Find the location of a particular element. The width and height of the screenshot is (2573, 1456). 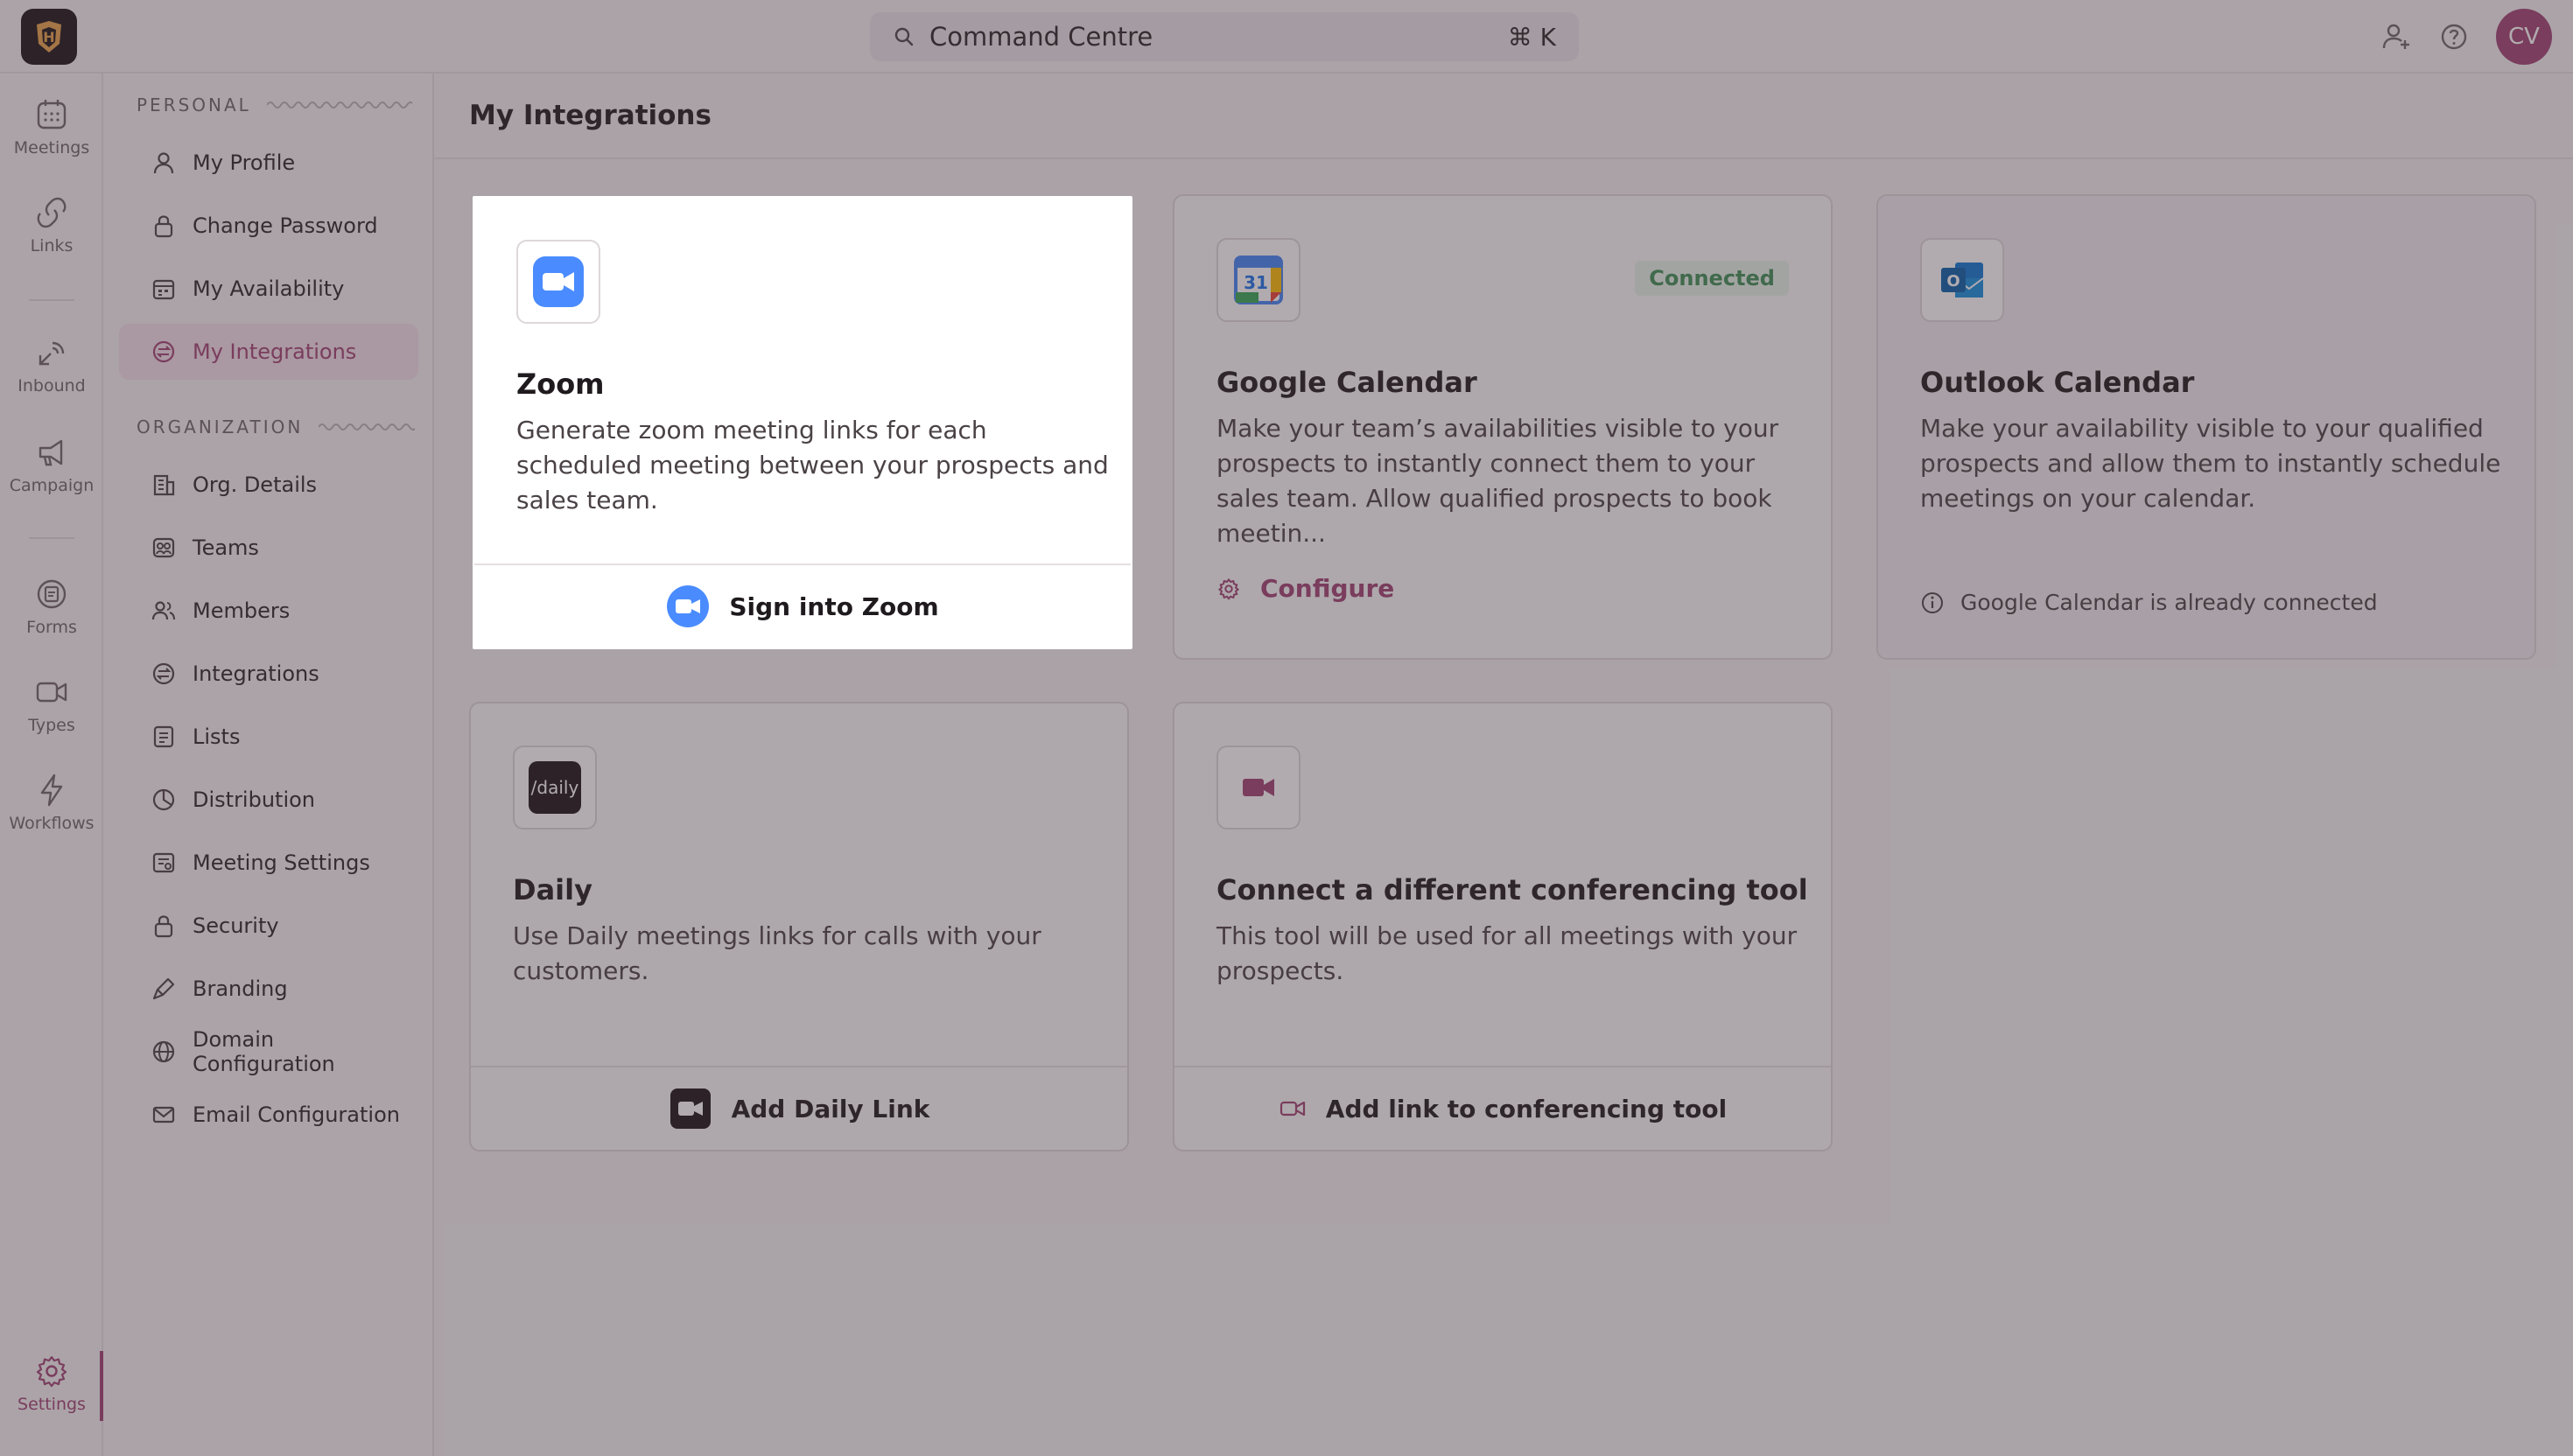

add-conferencing-link-button: Add link to conferencing tool is located at coordinates (1502, 1108).